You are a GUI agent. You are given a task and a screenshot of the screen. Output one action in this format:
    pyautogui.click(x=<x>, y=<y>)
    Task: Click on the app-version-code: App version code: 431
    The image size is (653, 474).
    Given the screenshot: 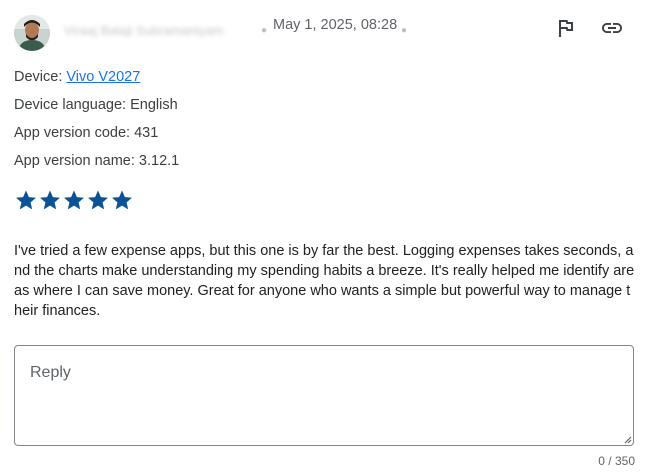 What is the action you would take?
    pyautogui.click(x=86, y=133)
    